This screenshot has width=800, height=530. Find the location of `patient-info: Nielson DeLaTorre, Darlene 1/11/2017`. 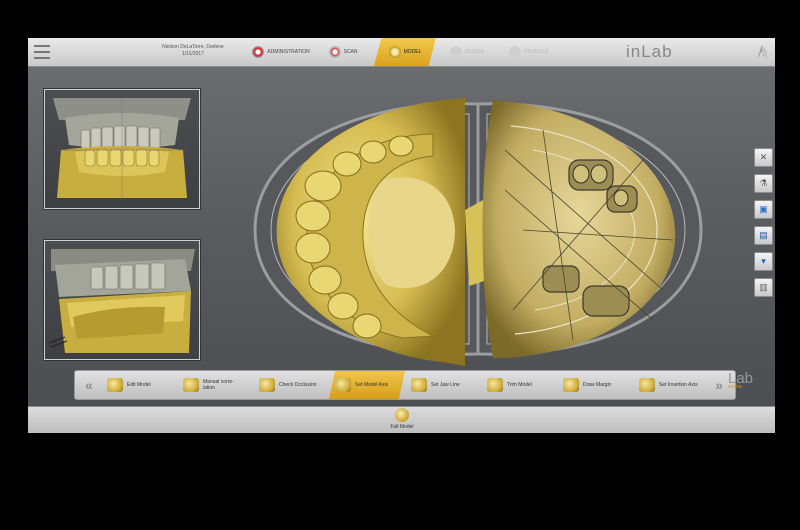

patient-info: Nielson DeLaTorre, Darlene 1/11/2017 is located at coordinates (193, 51).